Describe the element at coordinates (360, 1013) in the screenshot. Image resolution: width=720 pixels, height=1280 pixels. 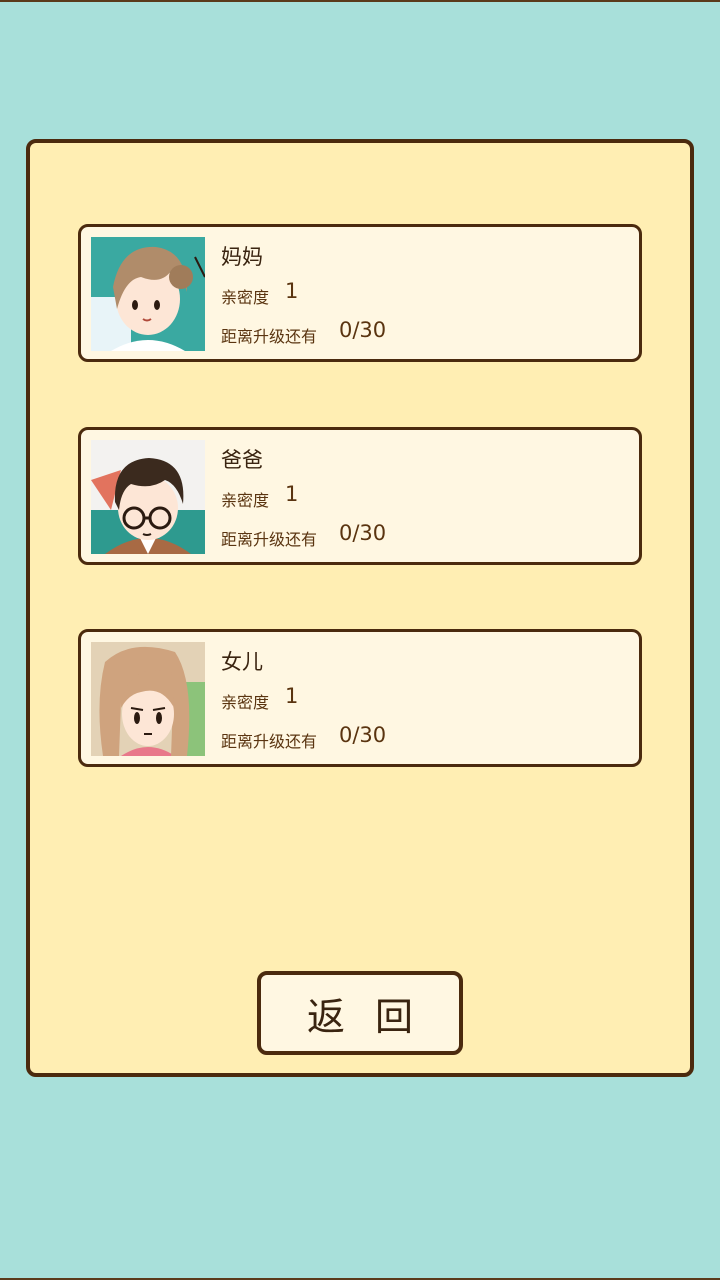
I see `back-button: 返回` at that location.